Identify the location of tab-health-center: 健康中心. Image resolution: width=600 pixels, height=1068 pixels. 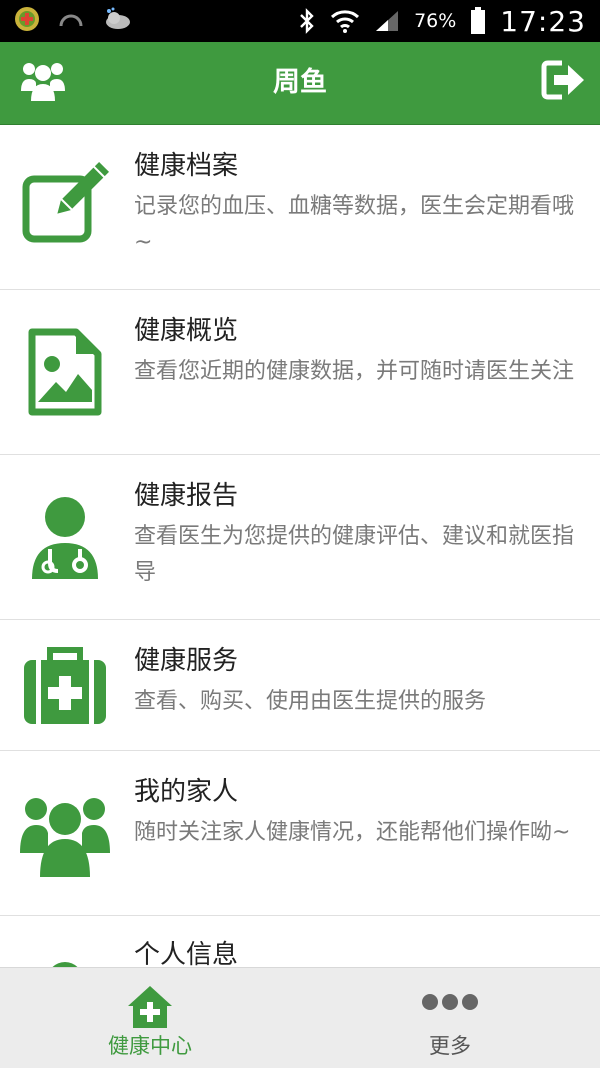
(150, 1018).